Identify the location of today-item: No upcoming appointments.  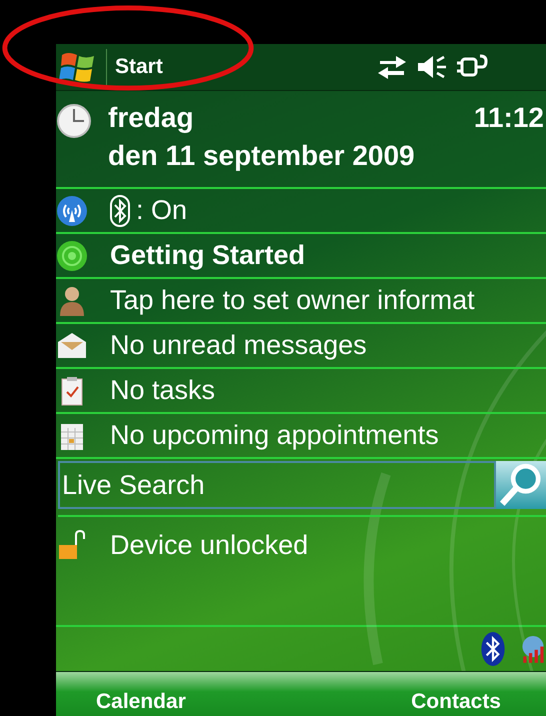
(301, 436).